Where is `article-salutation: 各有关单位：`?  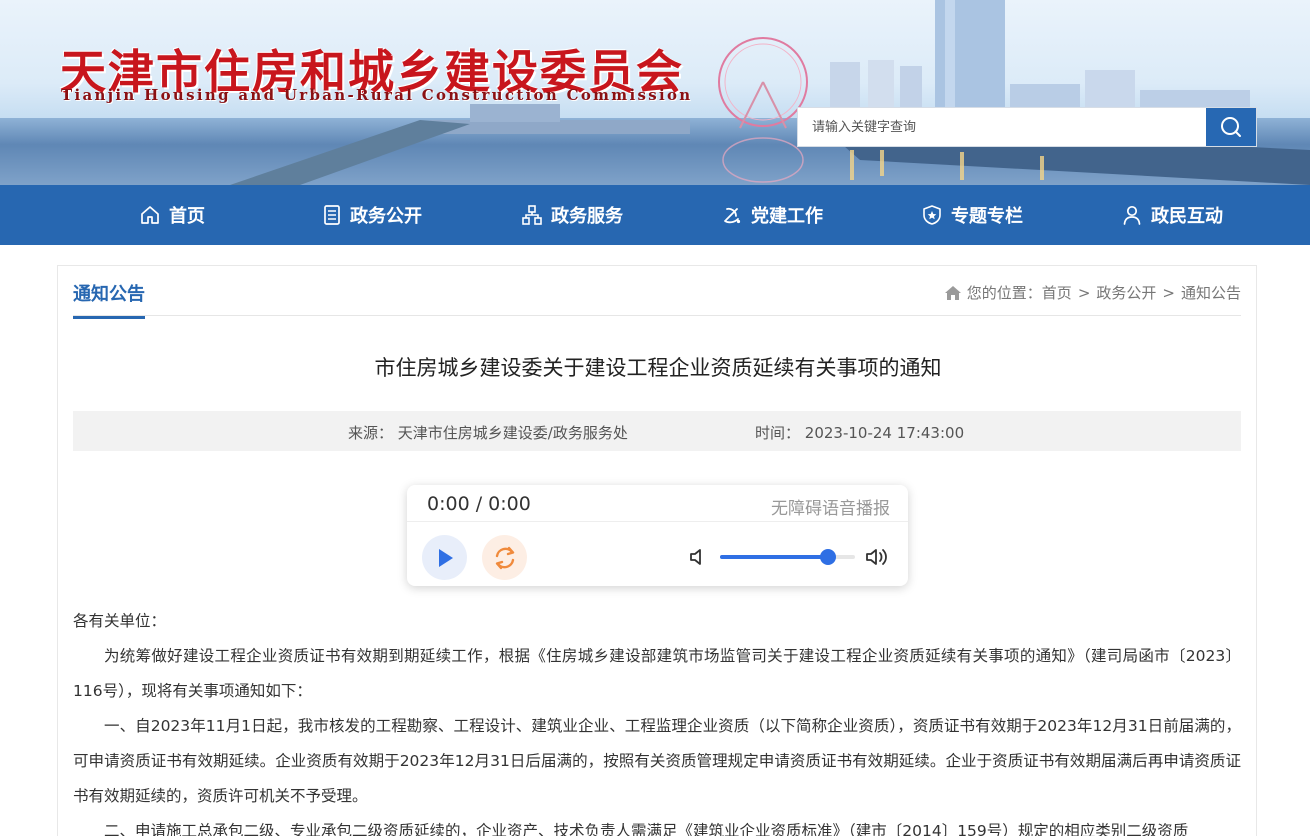 article-salutation: 各有关单位： is located at coordinates (120, 621).